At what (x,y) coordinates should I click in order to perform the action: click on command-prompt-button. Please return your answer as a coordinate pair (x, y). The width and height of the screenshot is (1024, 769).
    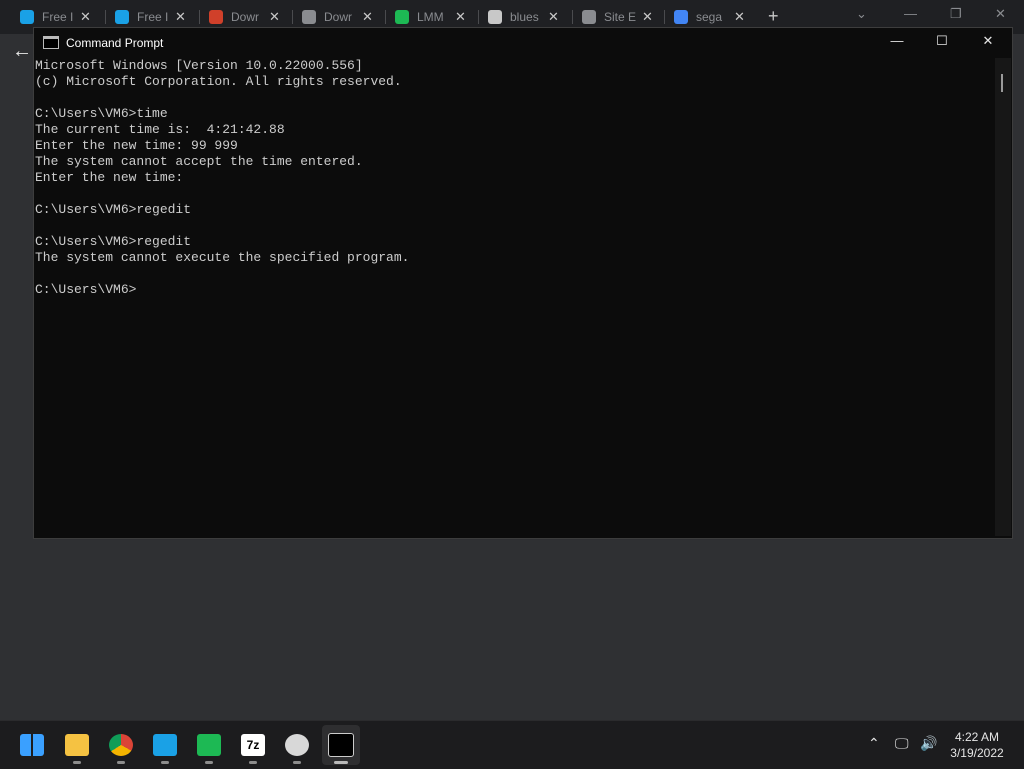
    Looking at the image, I should click on (341, 745).